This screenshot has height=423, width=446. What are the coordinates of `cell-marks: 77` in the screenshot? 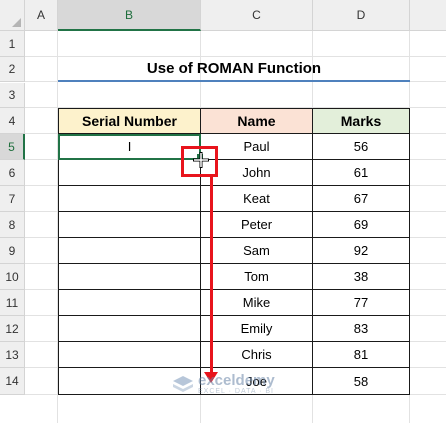 It's located at (361, 303).